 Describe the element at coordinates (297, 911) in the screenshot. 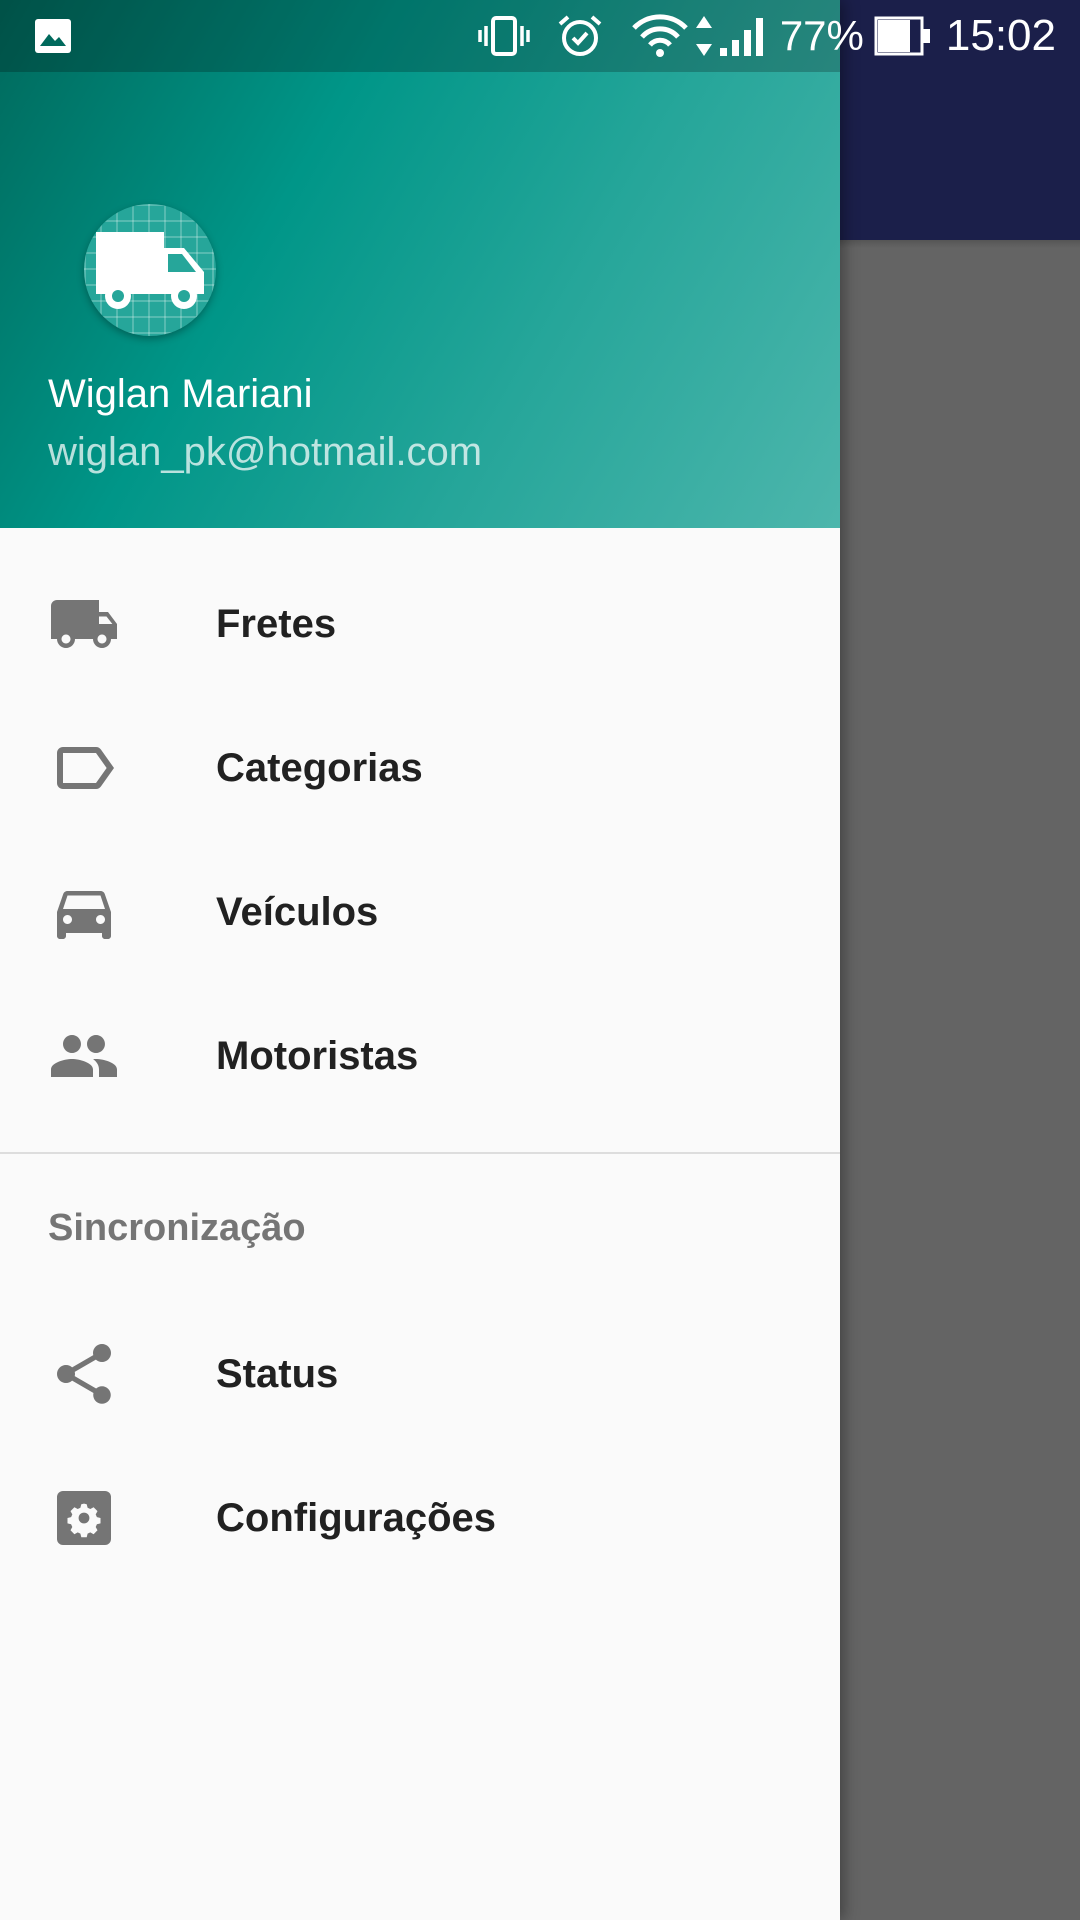

I see `menu-item-label: Veículos` at that location.